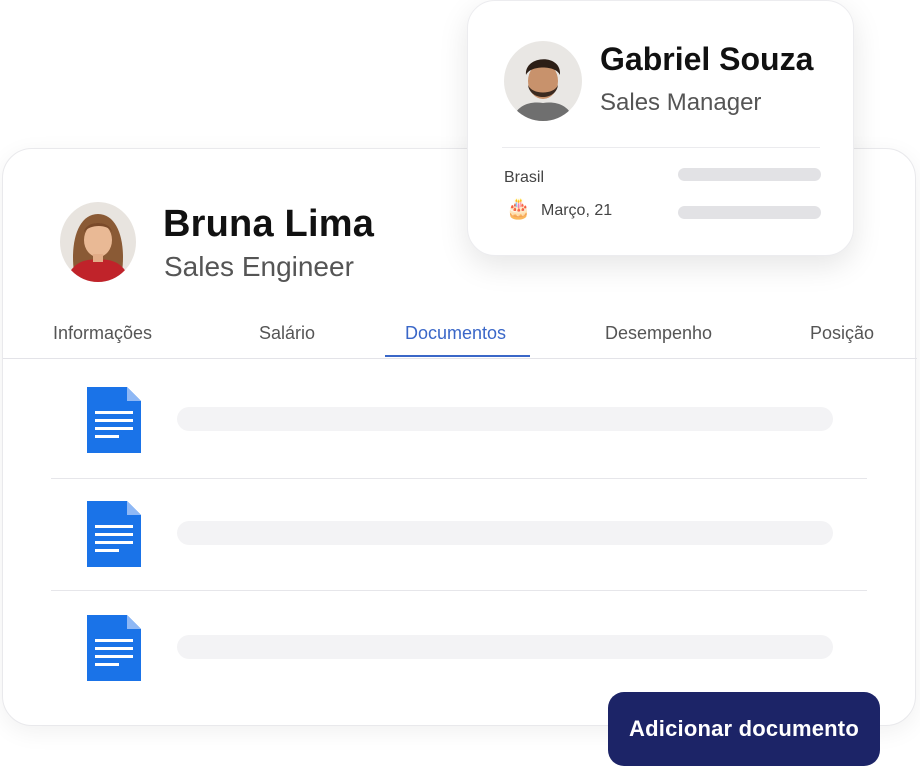  What do you see at coordinates (749, 174) in the screenshot?
I see `country-value-placeholder` at bounding box center [749, 174].